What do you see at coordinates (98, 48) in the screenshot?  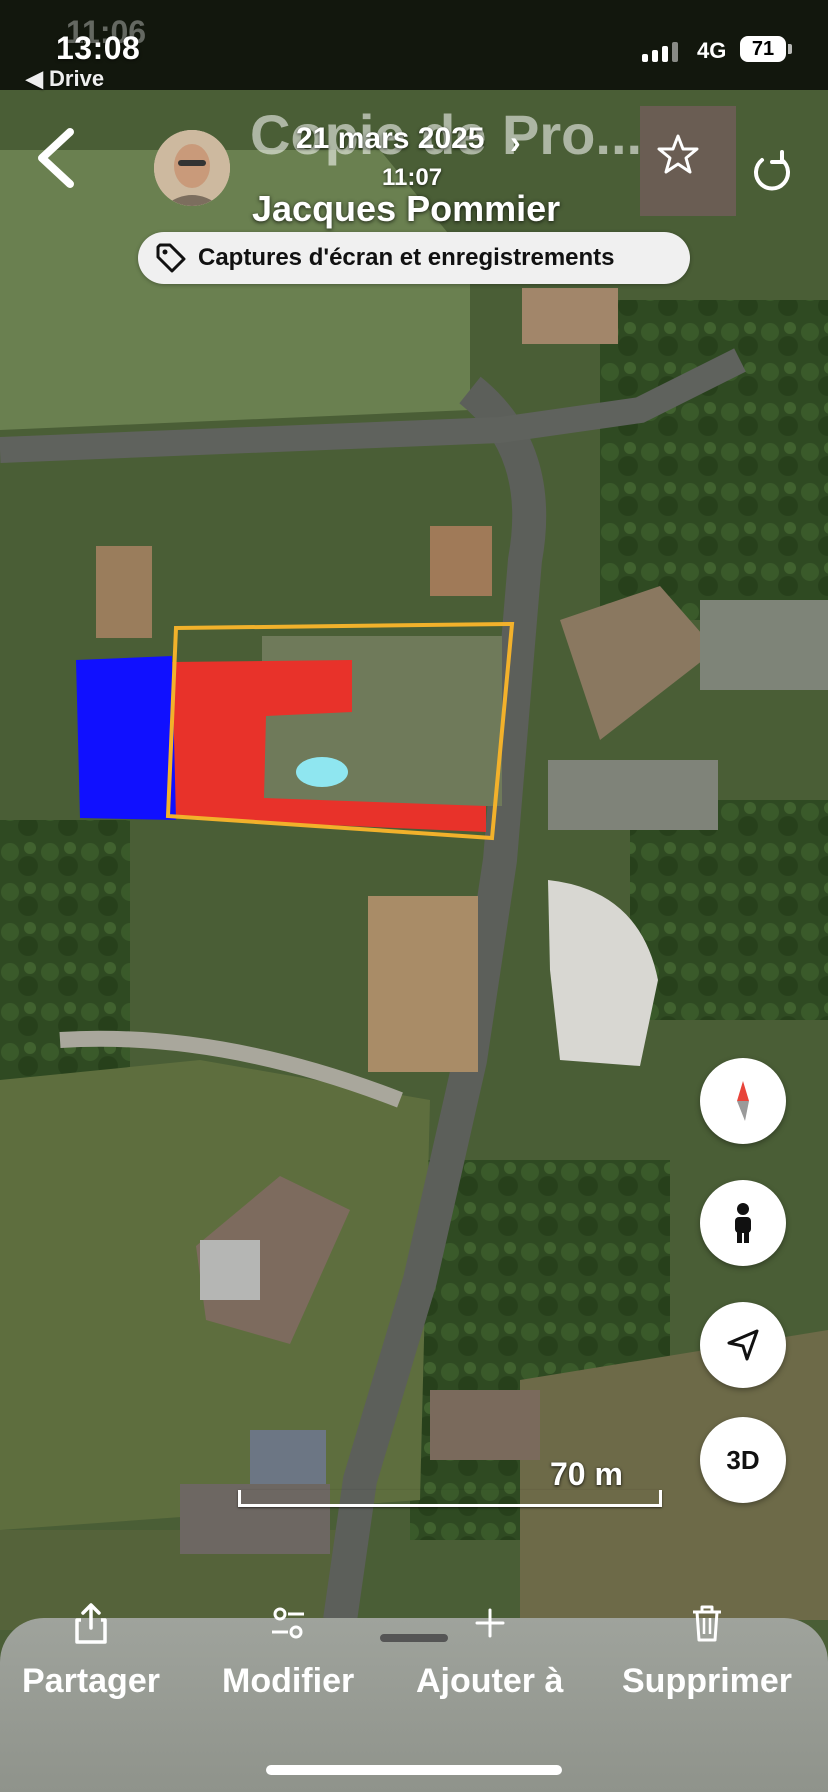 I see `status-time: 13:08` at bounding box center [98, 48].